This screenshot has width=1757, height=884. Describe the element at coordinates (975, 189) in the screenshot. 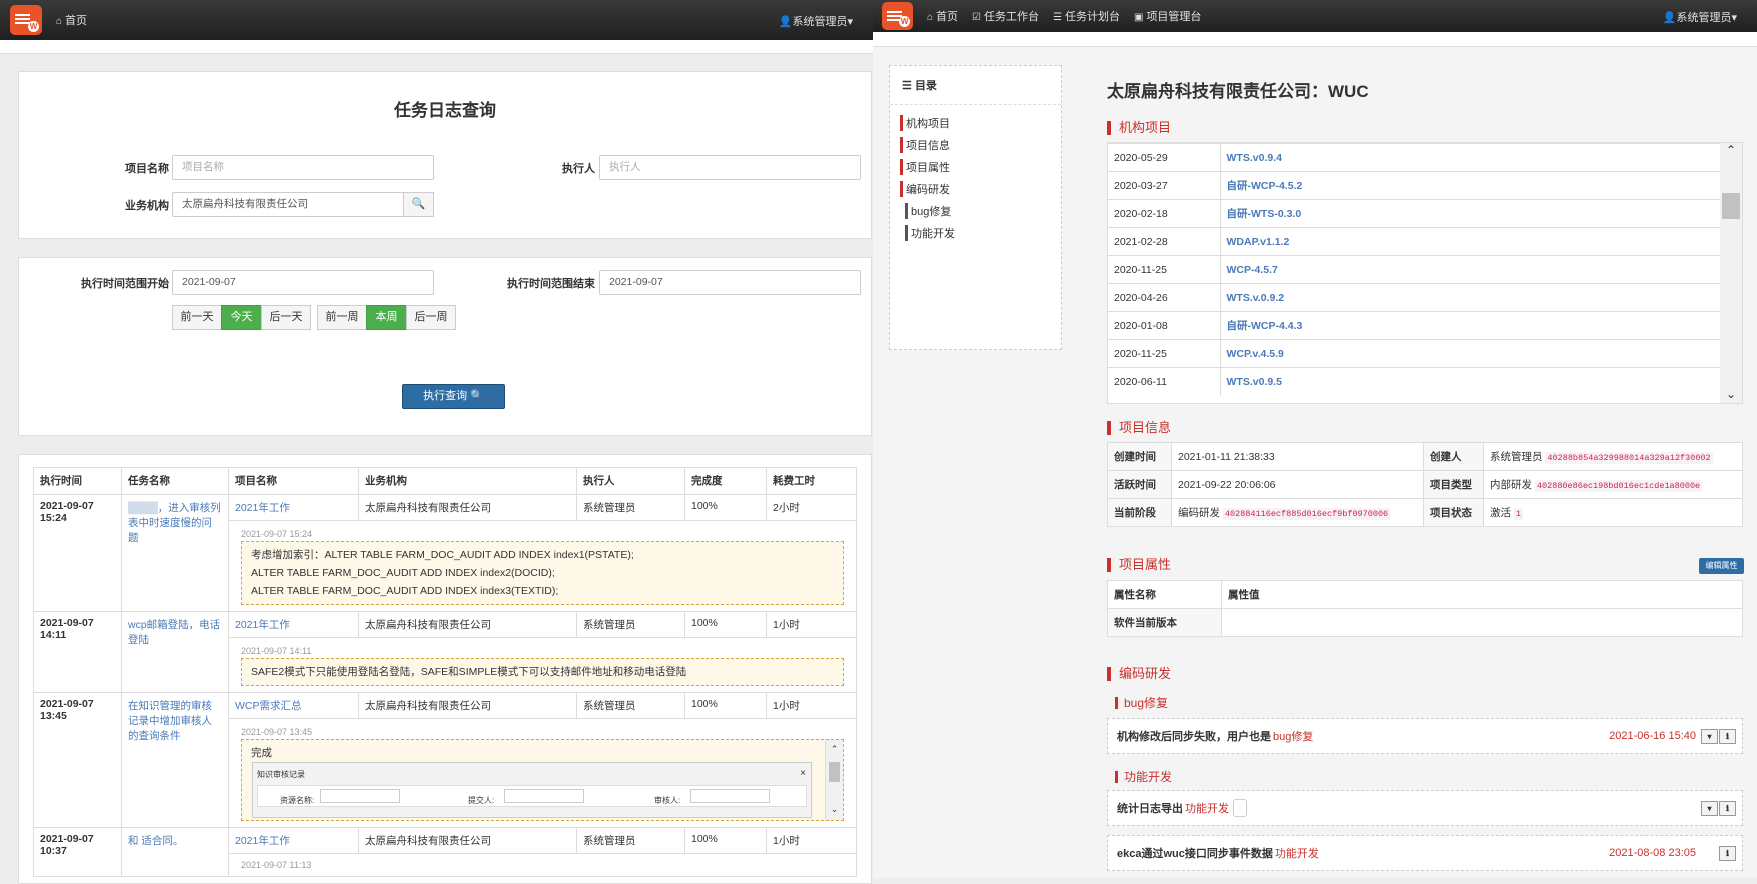

I see `toc-item-dev: 编码研发` at that location.